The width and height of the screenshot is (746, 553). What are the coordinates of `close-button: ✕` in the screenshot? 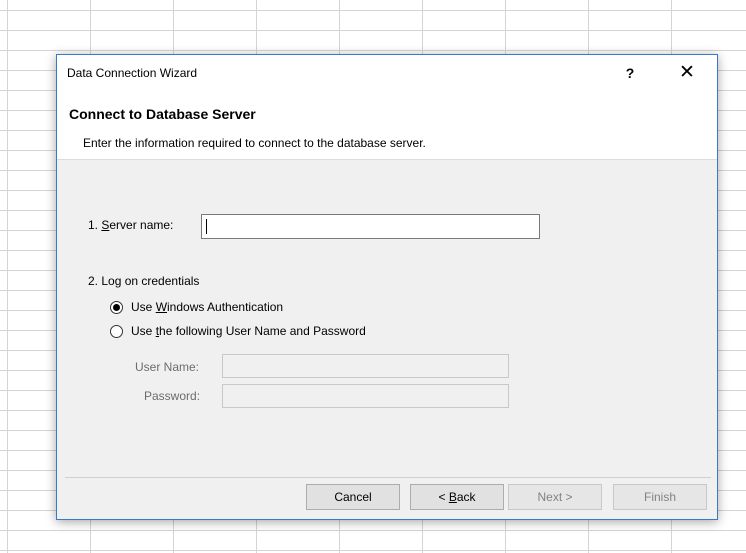 It's located at (687, 73).